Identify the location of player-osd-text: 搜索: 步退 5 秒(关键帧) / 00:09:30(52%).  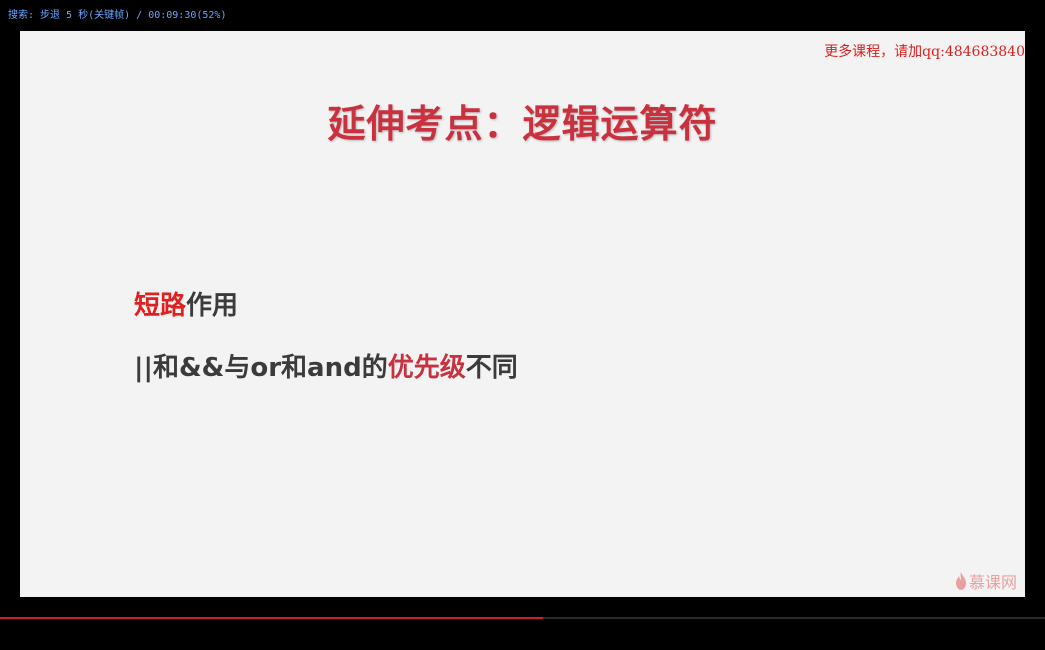
(117, 15).